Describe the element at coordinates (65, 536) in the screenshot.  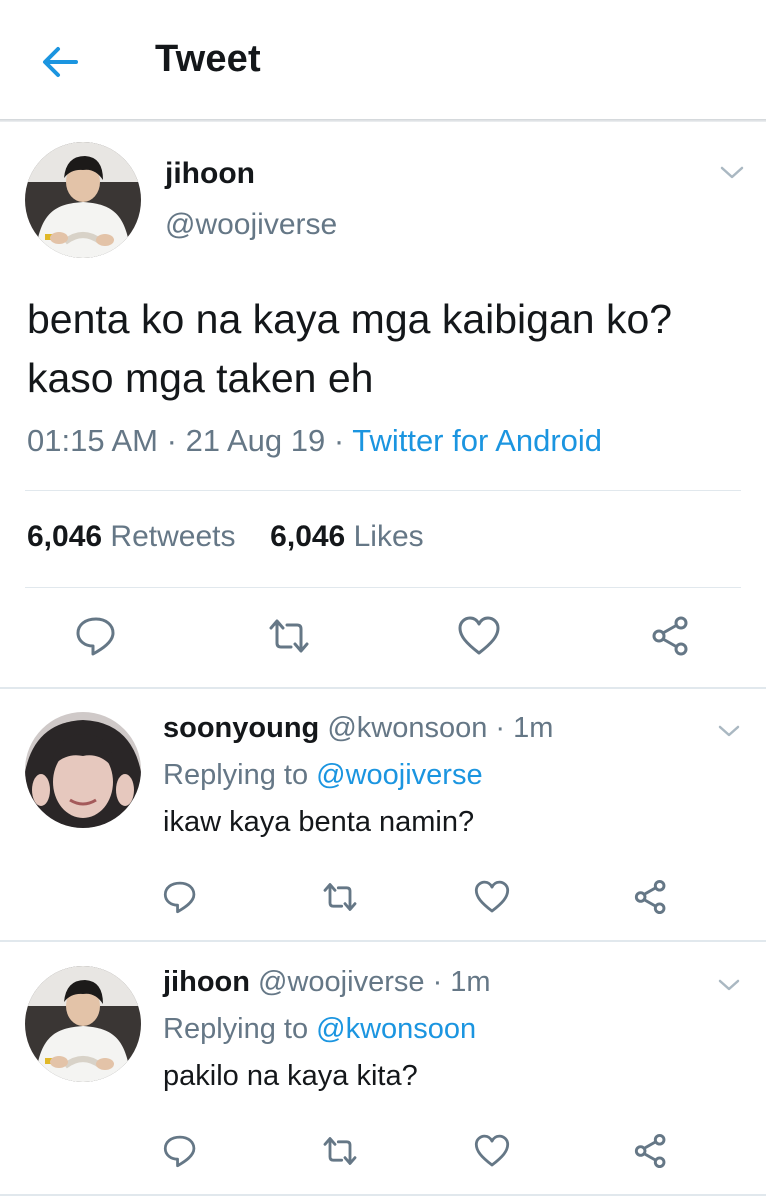
I see `retweet-count: 6,046` at that location.